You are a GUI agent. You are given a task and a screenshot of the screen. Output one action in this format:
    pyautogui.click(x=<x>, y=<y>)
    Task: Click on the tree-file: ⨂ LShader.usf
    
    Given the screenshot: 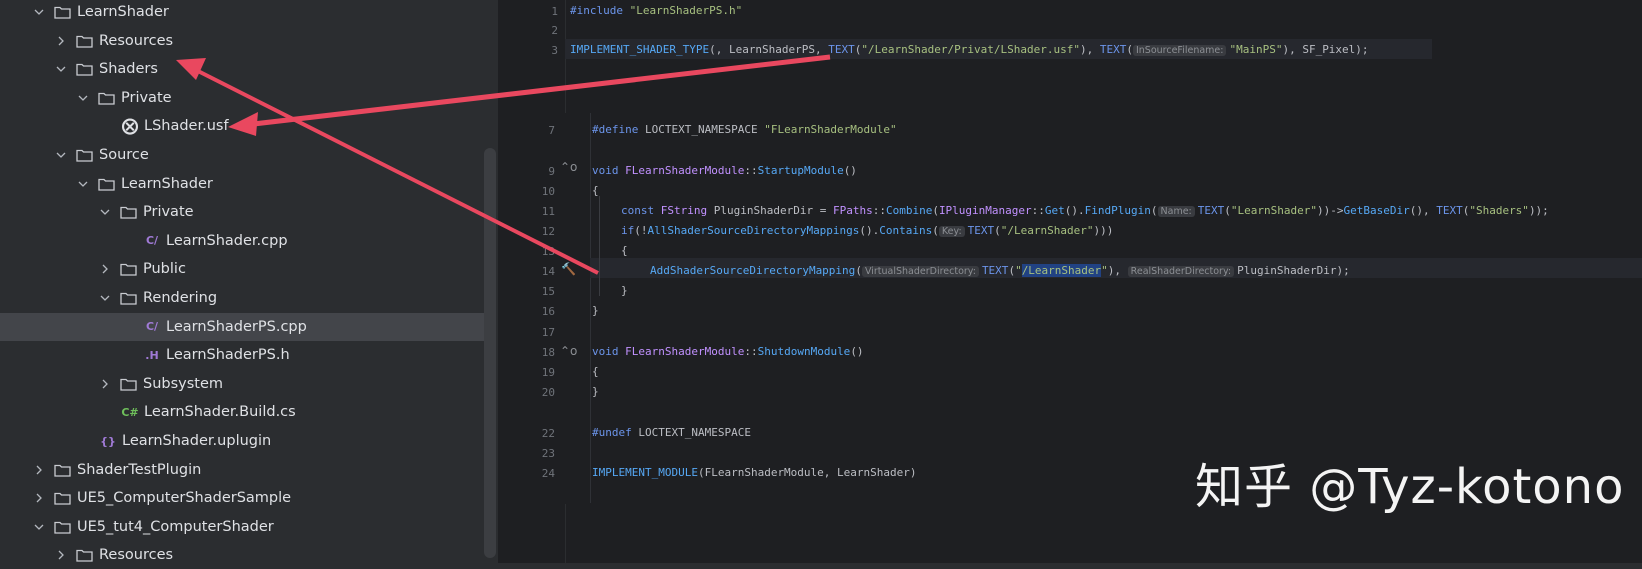 What is the action you would take?
    pyautogui.click(x=242, y=126)
    